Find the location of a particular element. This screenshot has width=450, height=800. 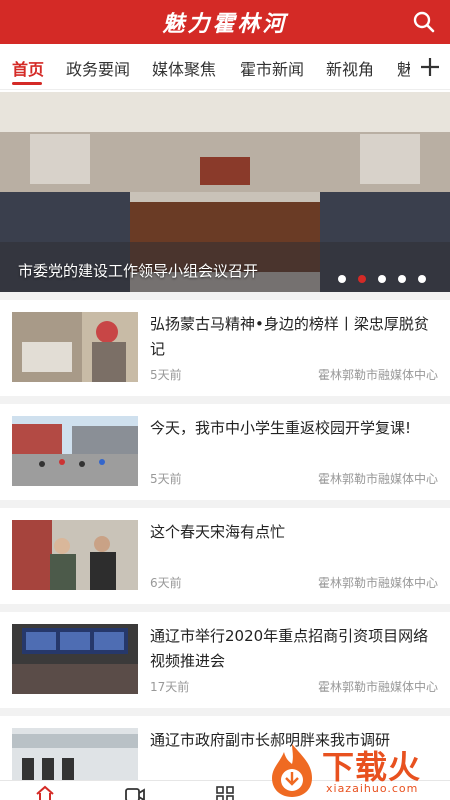

nav-grid is located at coordinates (225, 792).